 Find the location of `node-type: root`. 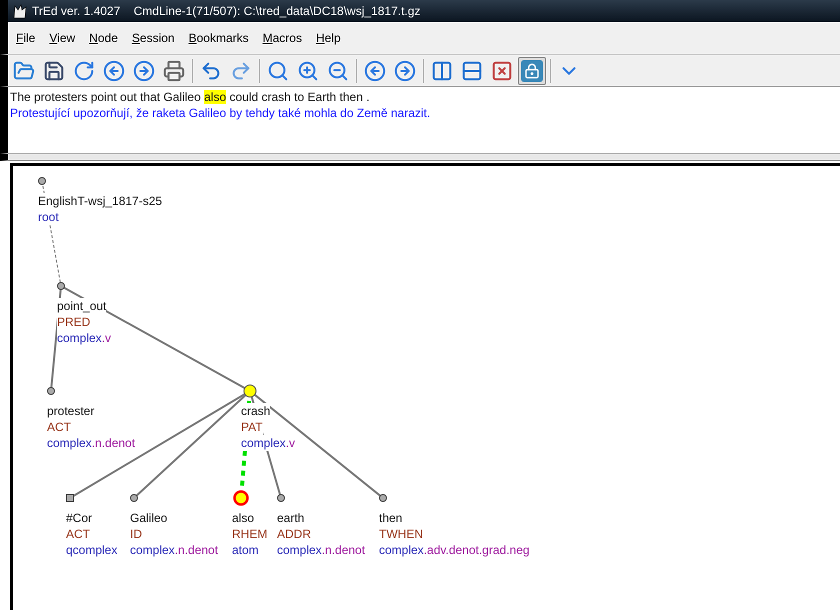

node-type: root is located at coordinates (48, 217).